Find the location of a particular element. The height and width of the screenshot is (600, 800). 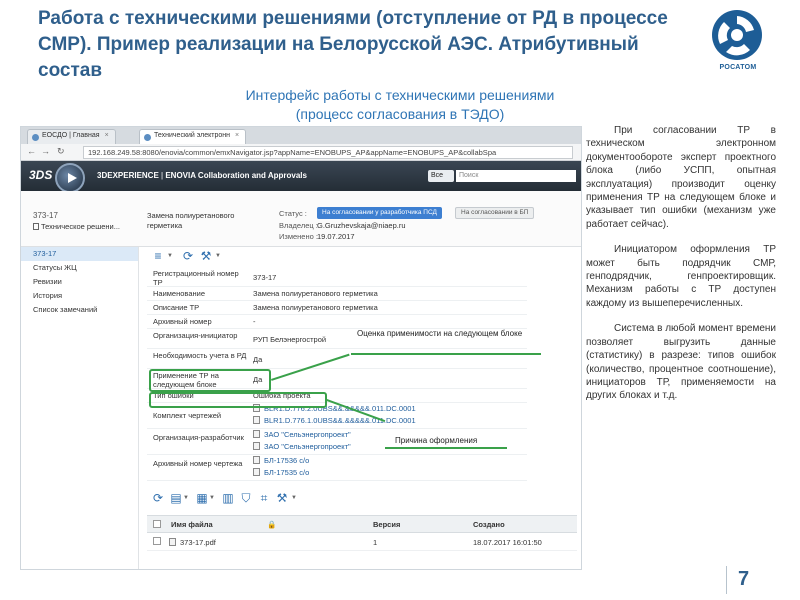

rosatom-logo: РОСАТОМ is located at coordinates (738, 48).